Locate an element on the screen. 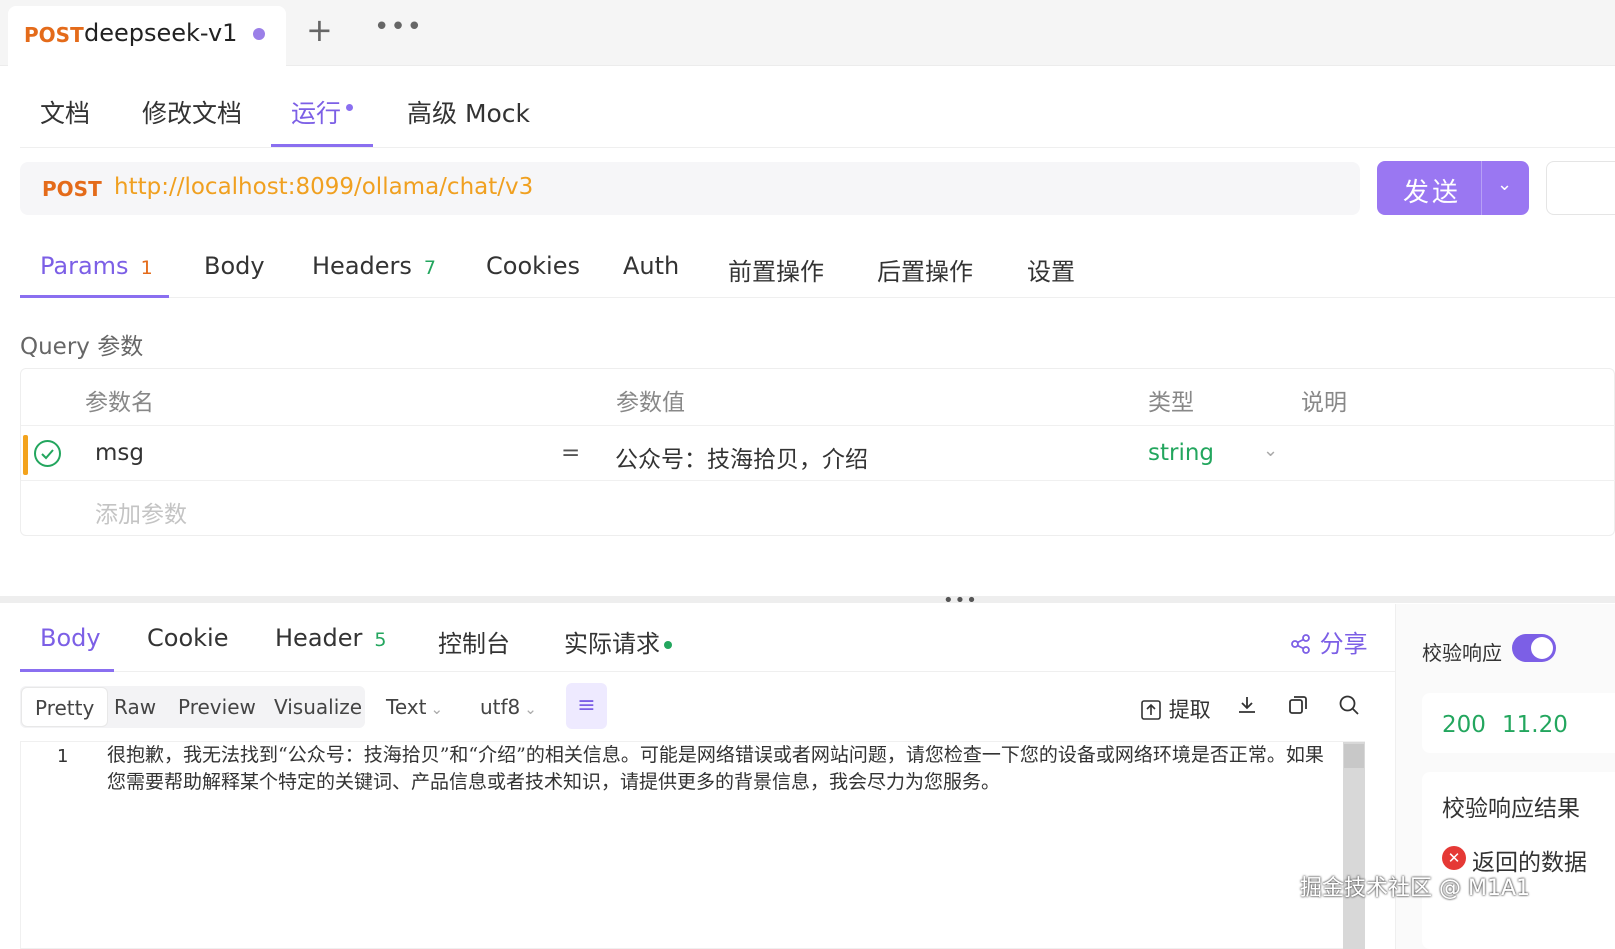 The width and height of the screenshot is (1615, 949). copy-icon is located at coordinates (1298, 707).